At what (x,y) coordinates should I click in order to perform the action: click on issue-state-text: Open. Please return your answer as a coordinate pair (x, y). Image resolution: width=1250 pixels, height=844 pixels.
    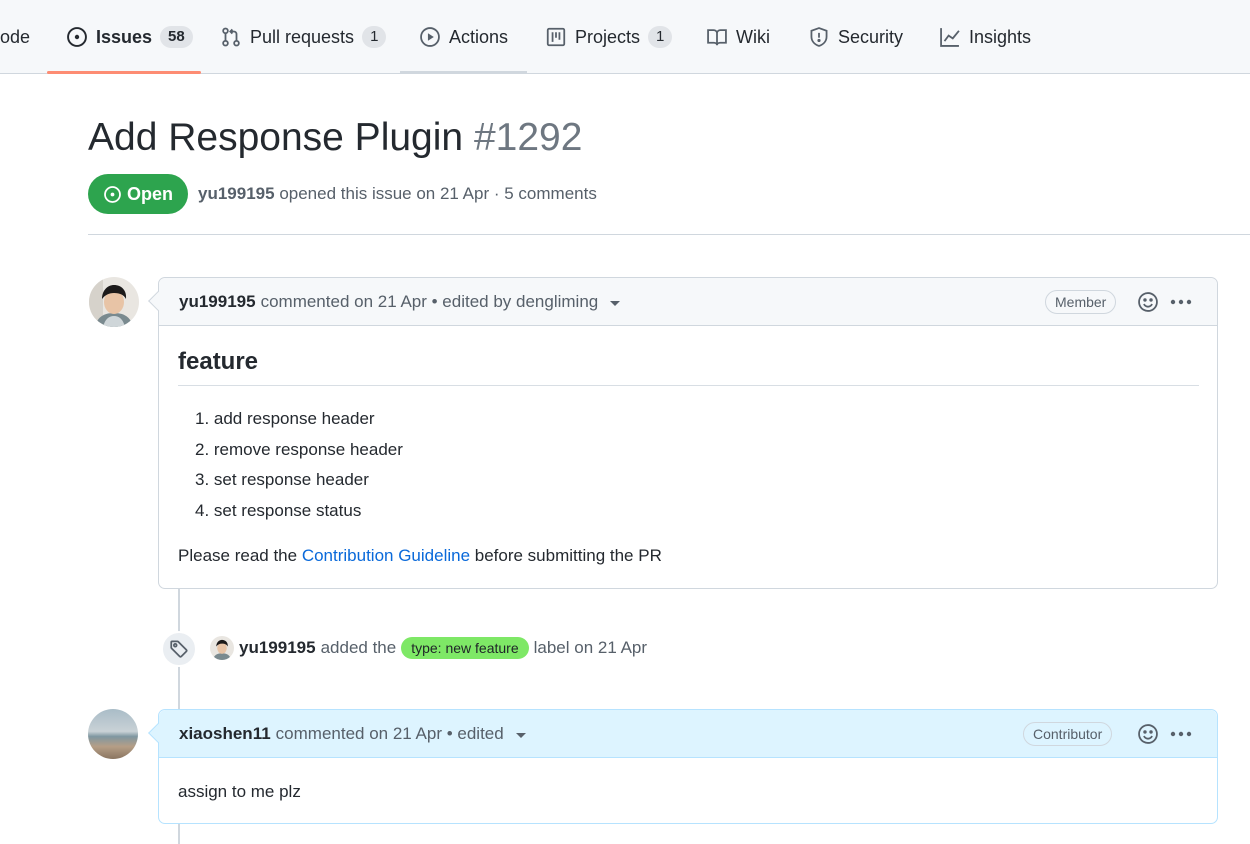
    Looking at the image, I should click on (149, 193).